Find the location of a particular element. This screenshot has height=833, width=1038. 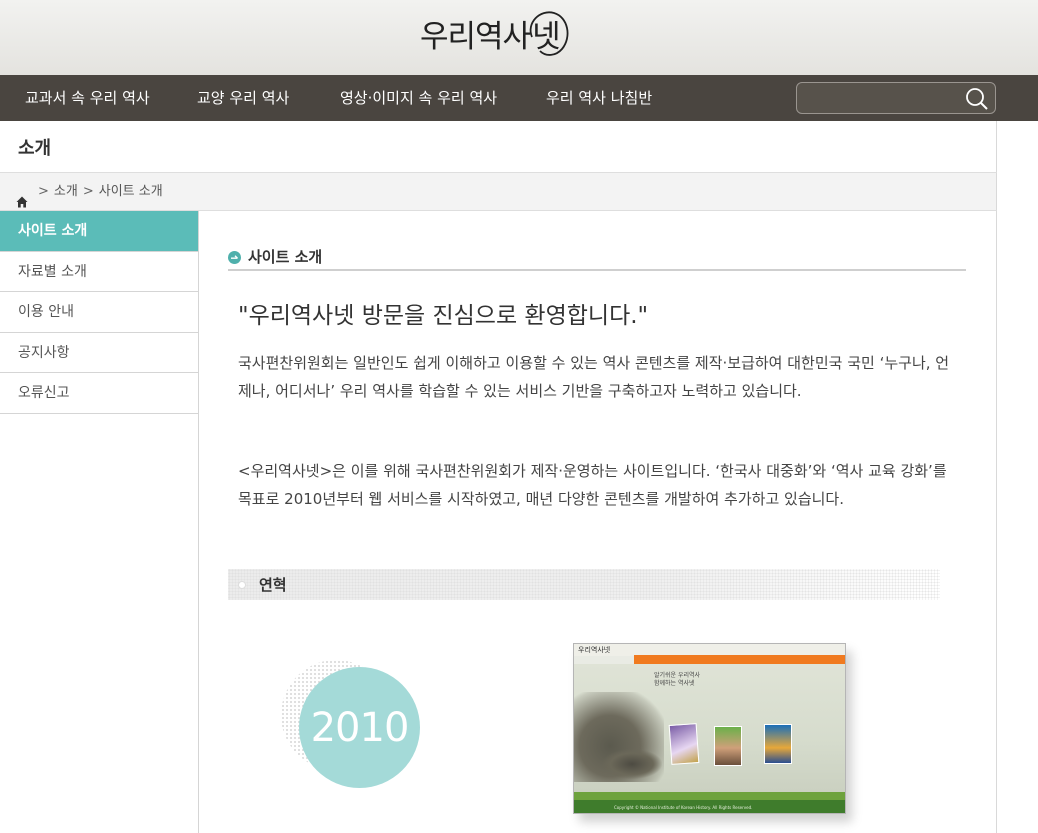

home-icon is located at coordinates (22, 196).